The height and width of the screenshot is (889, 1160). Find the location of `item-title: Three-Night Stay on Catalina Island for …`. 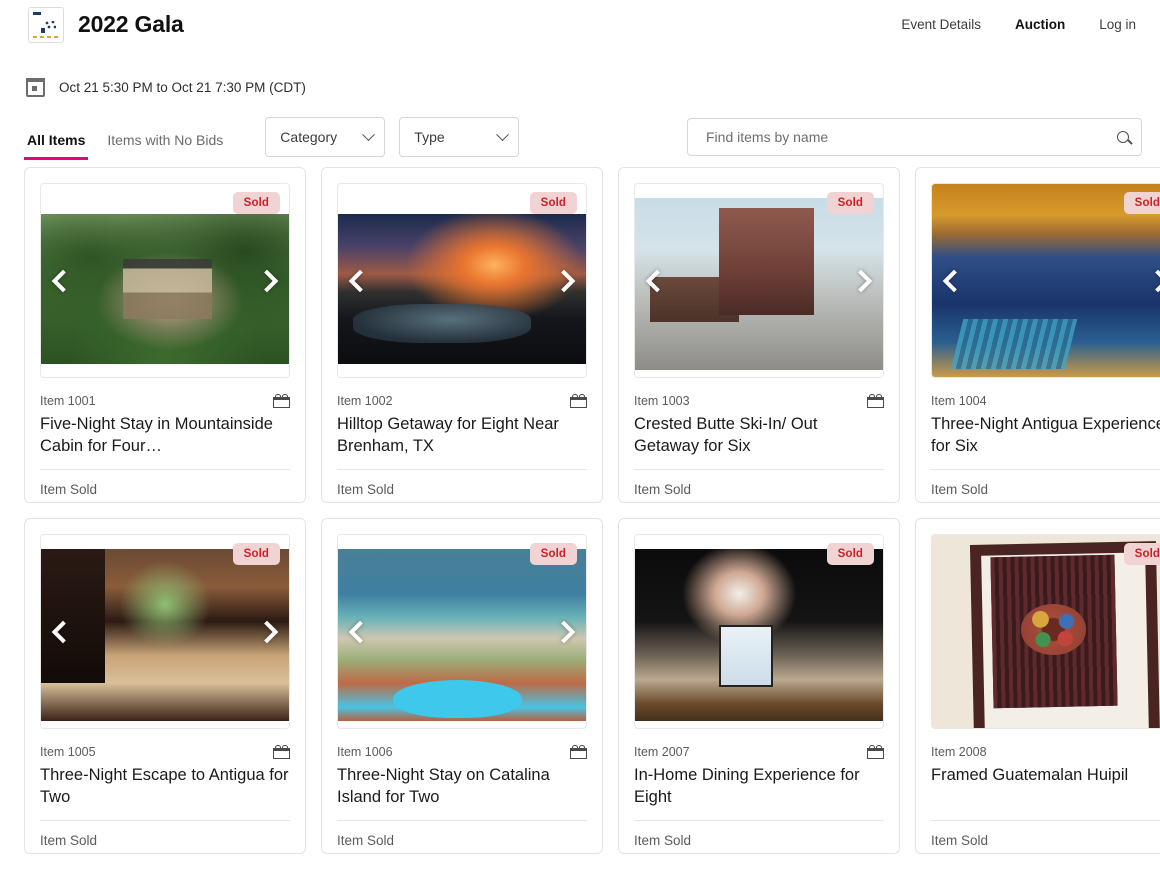

item-title: Three-Night Stay on Catalina Island for … is located at coordinates (462, 786).